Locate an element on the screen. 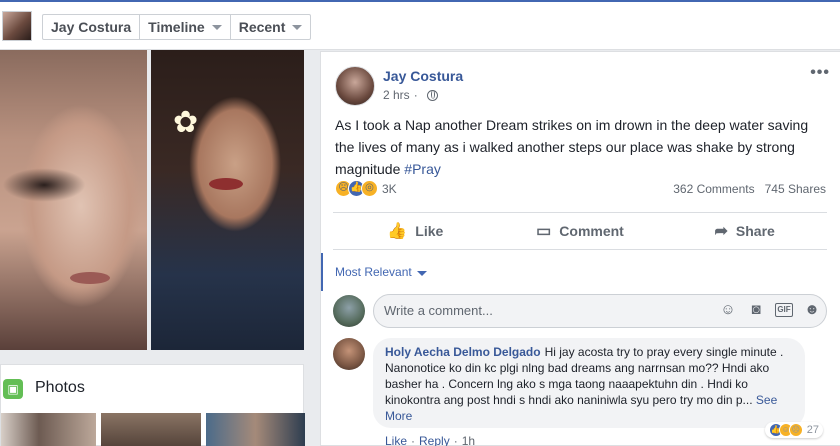 This screenshot has width=840, height=446. post-meta: 2 hrs · is located at coordinates (410, 95).